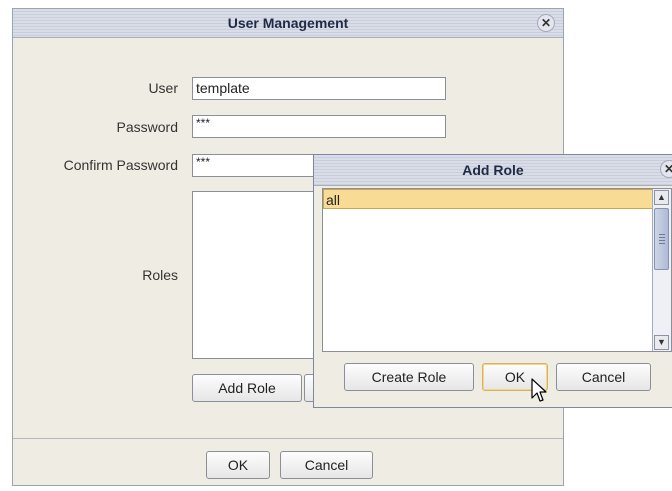 The height and width of the screenshot is (491, 672). I want to click on dialog-title: User Management, so click(288, 23).